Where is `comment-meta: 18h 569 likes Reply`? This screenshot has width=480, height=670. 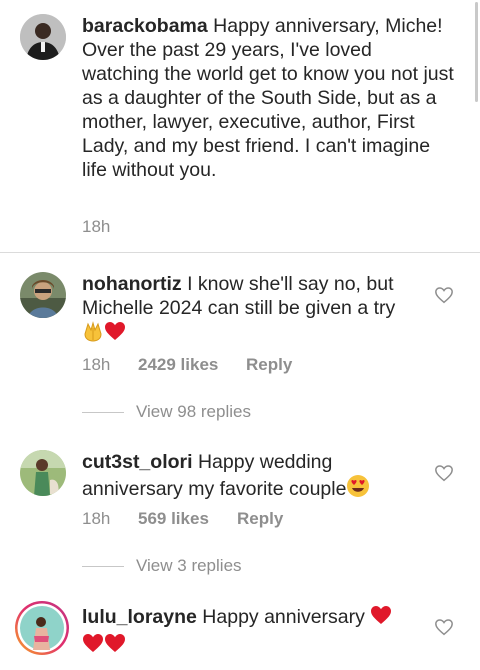
comment-meta: 18h 569 likes Reply is located at coordinates (182, 519).